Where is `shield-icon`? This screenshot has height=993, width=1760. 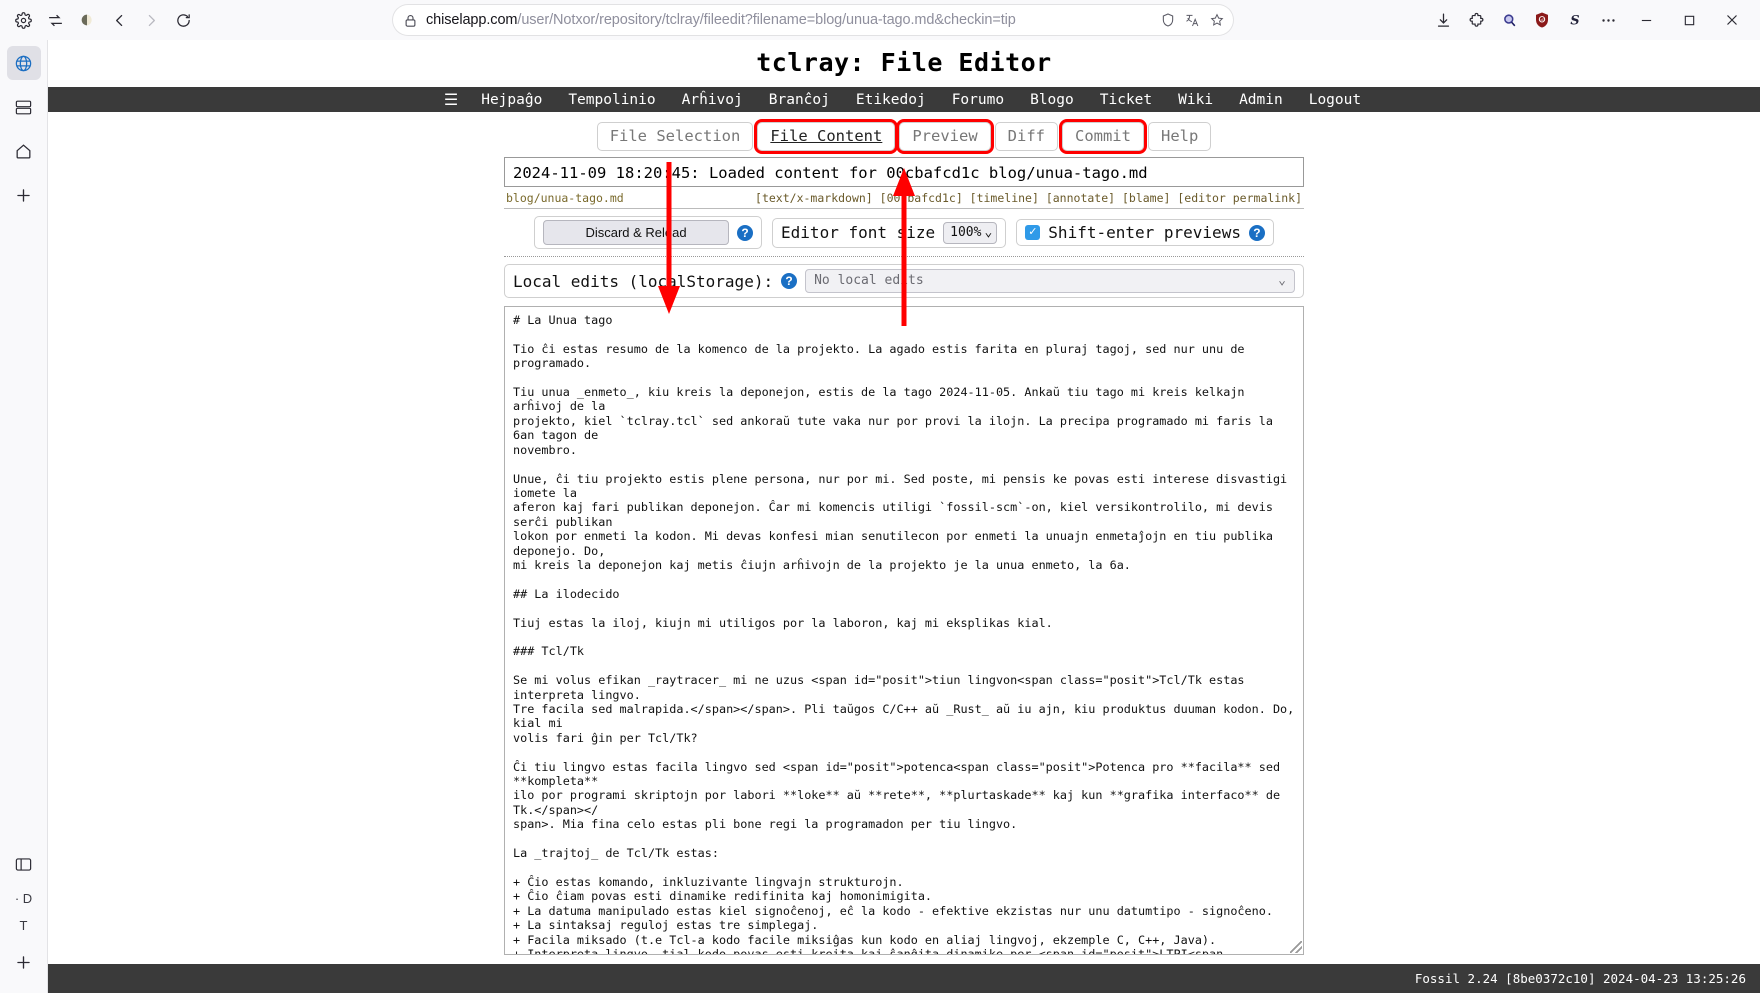 shield-icon is located at coordinates (1168, 20).